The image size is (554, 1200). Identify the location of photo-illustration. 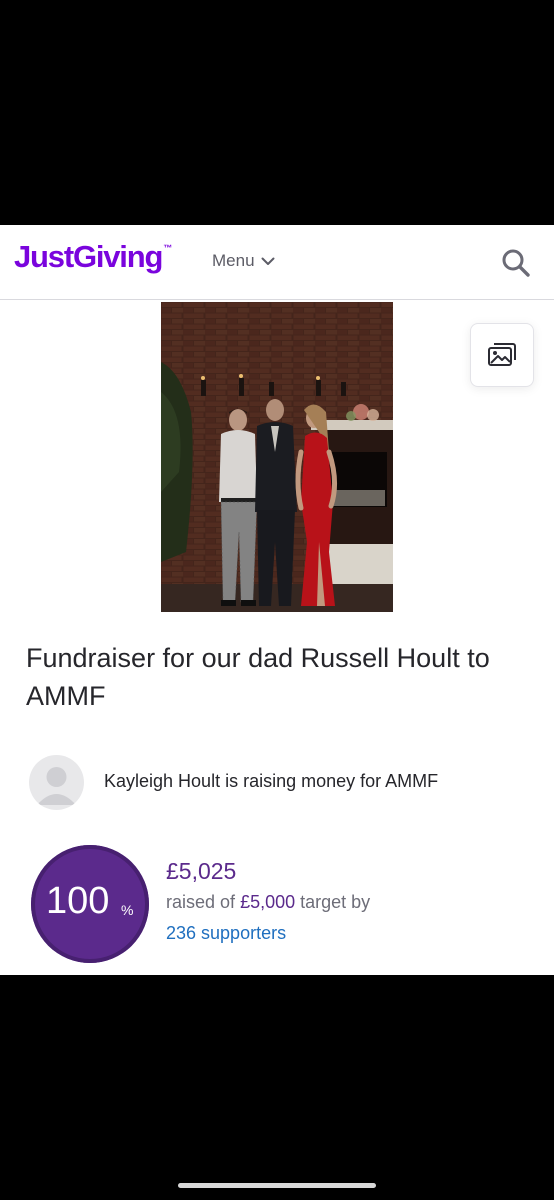
(277, 457).